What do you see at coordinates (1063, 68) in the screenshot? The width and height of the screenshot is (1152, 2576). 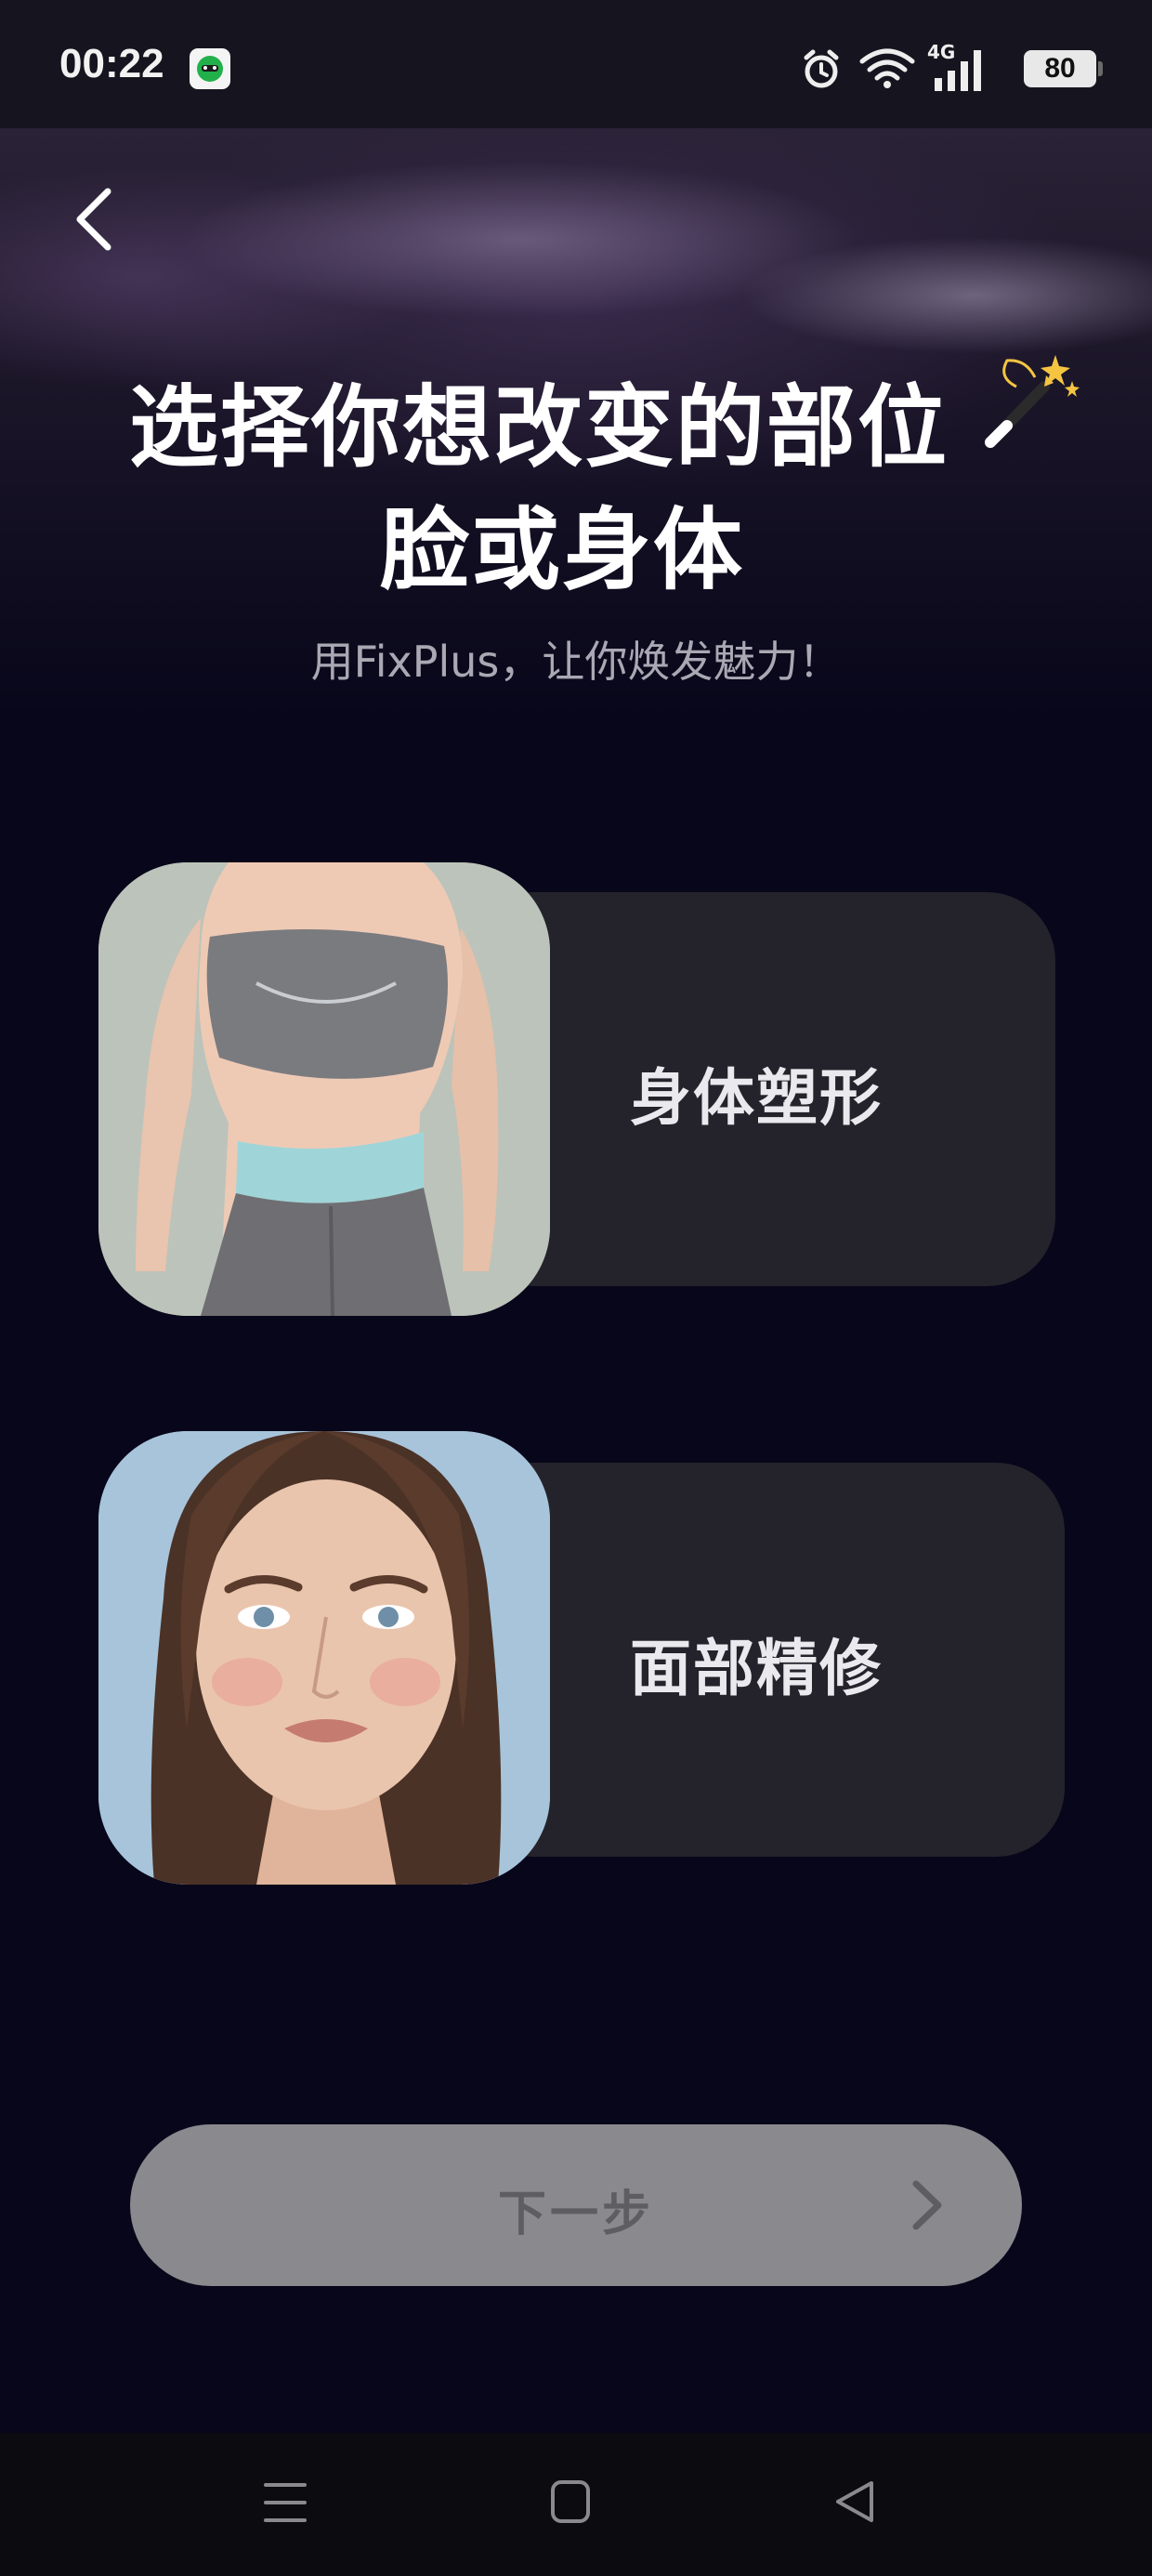 I see `battery-icon: 80` at bounding box center [1063, 68].